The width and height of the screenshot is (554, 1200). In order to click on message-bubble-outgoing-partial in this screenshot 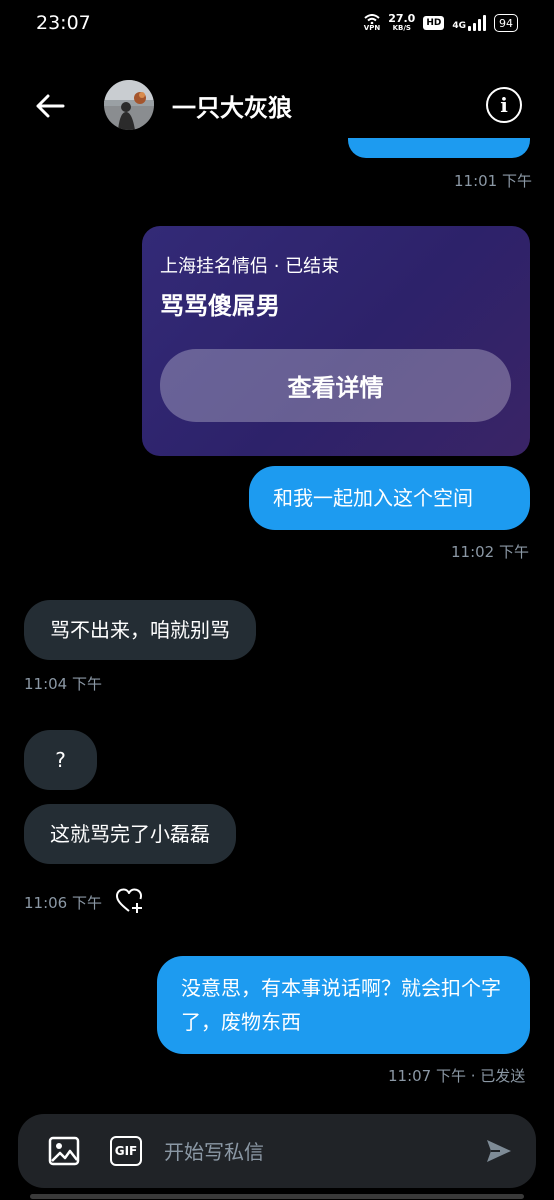, I will do `click(439, 148)`.